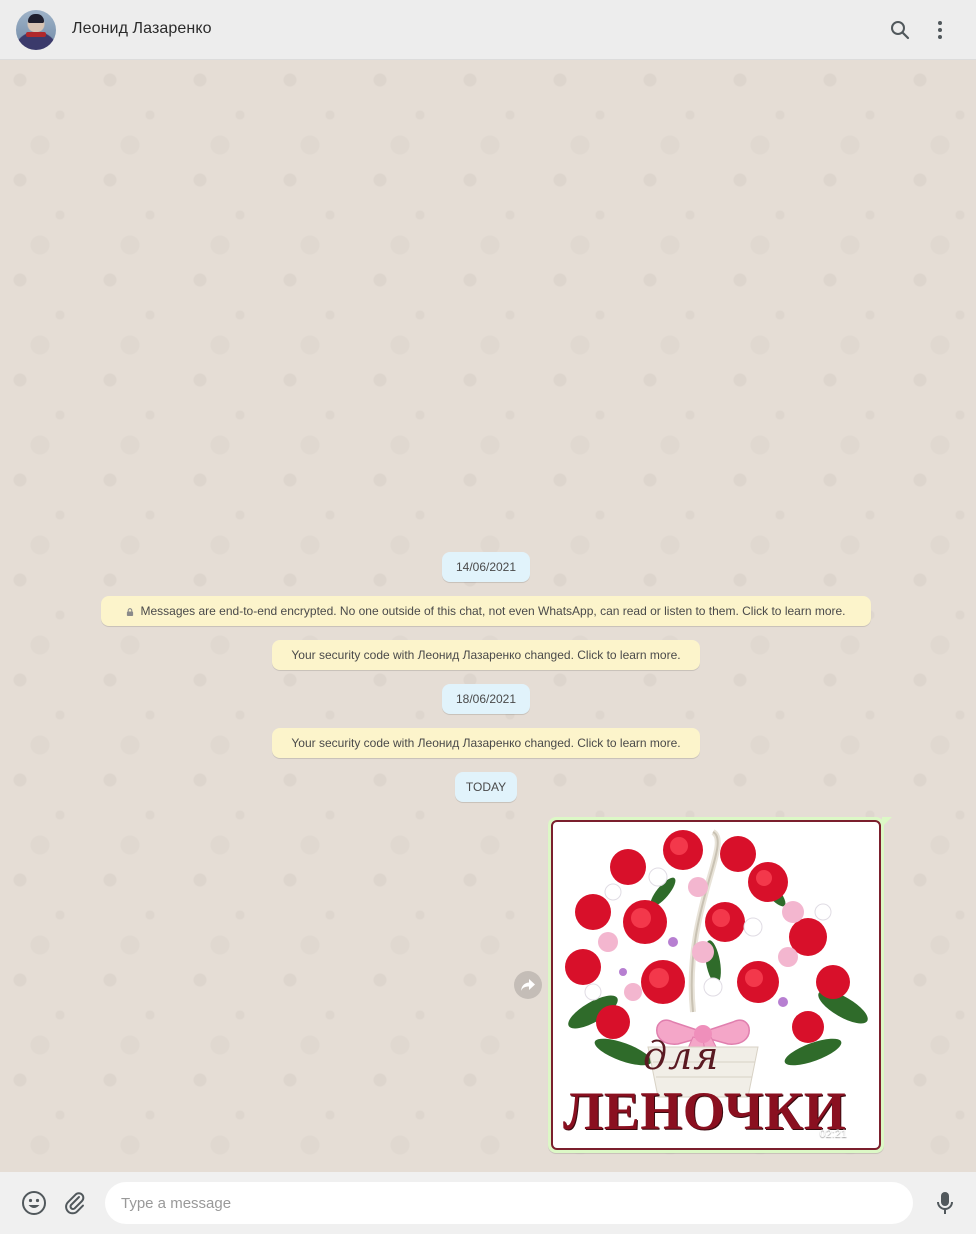  What do you see at coordinates (681, 1056) in the screenshot?
I see `image-caption-small: для` at bounding box center [681, 1056].